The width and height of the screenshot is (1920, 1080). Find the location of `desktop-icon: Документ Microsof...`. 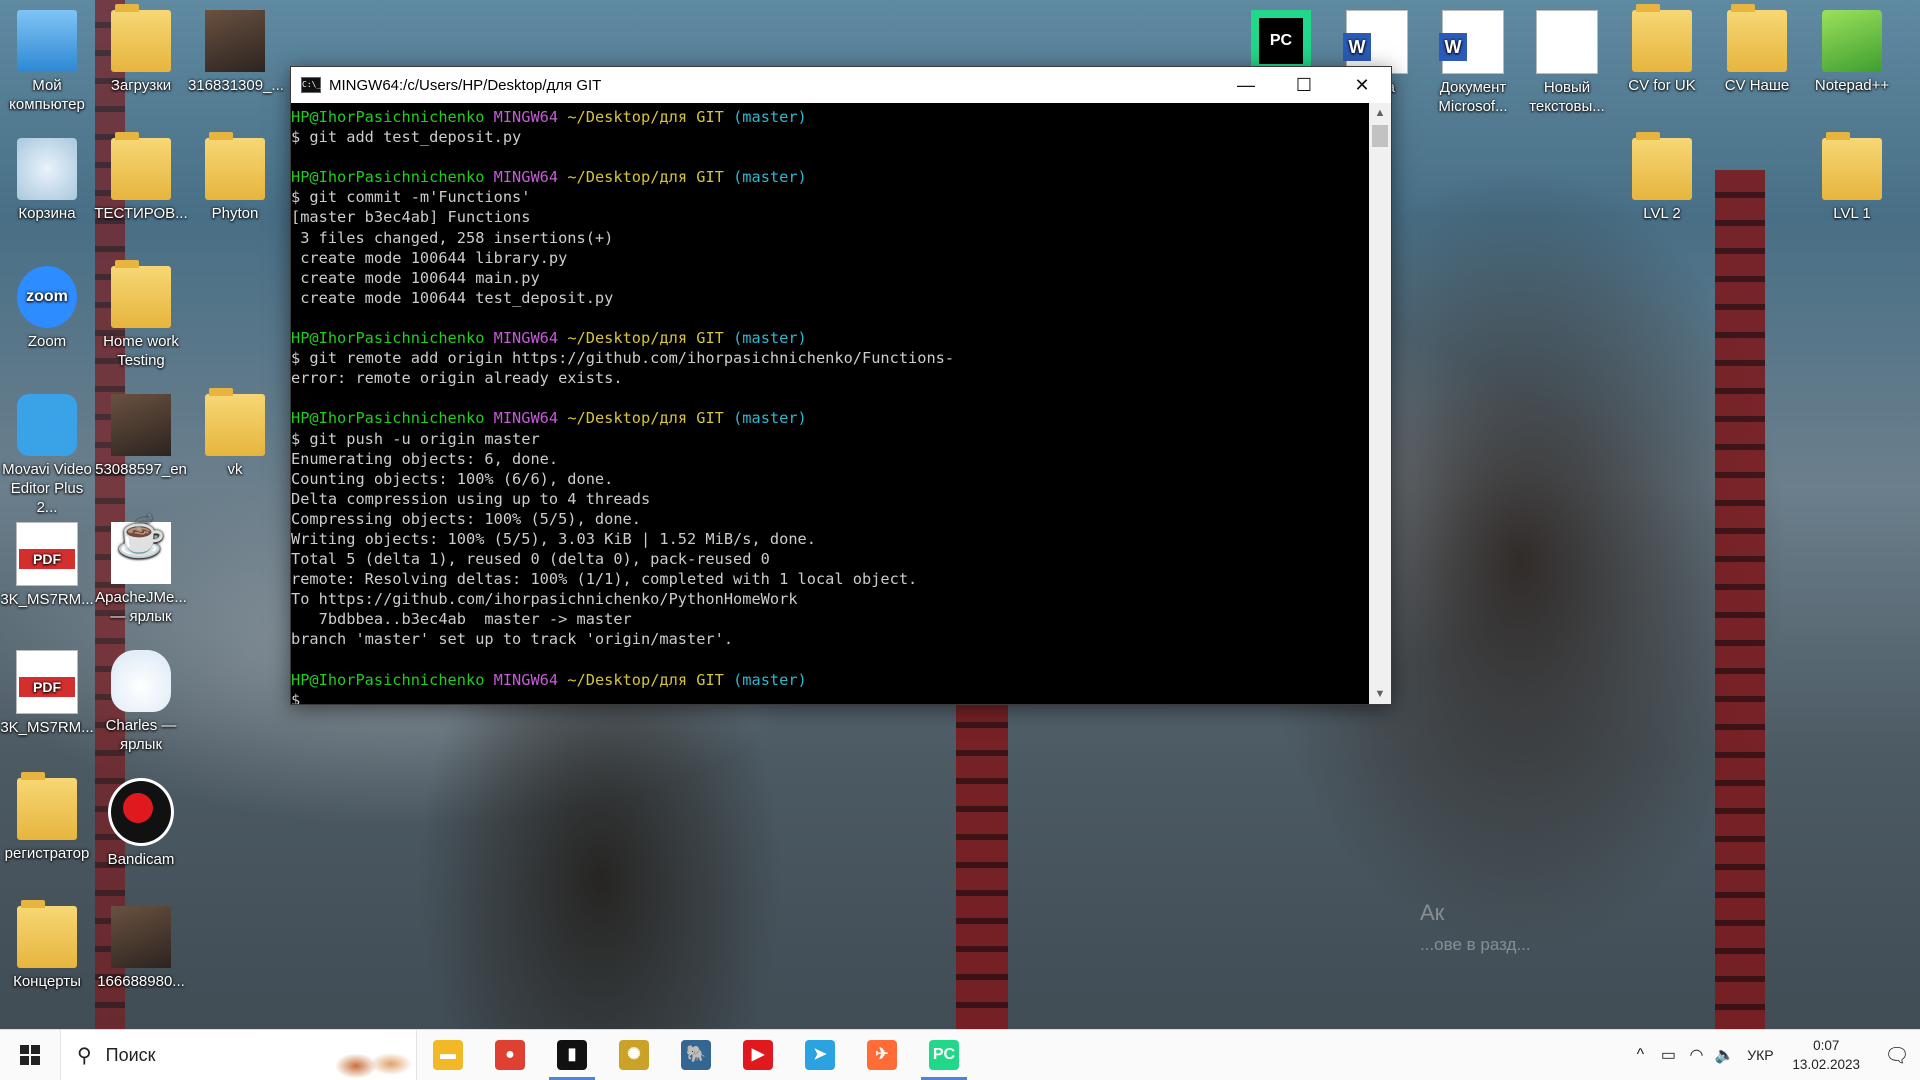

desktop-icon: Документ Microsof... is located at coordinates (1473, 63).